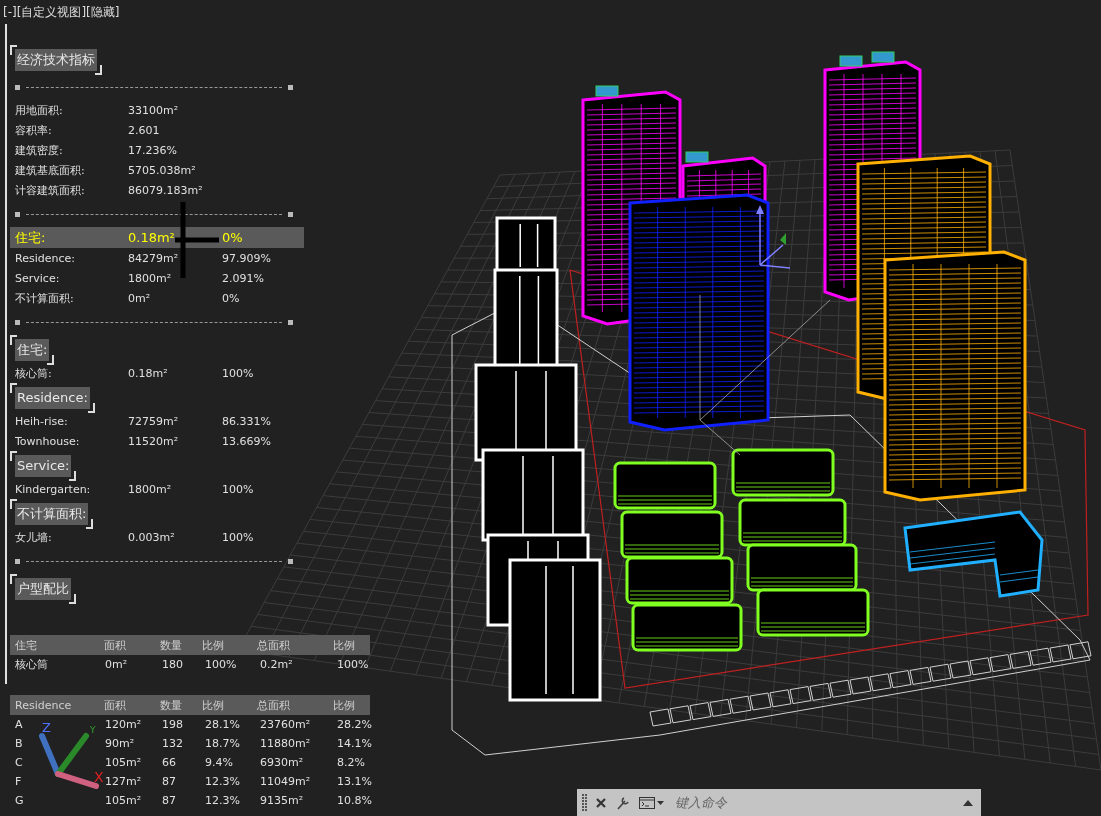 The height and width of the screenshot is (816, 1101). What do you see at coordinates (166, 190) in the screenshot?
I see `row-value: 86079.183m²` at bounding box center [166, 190].